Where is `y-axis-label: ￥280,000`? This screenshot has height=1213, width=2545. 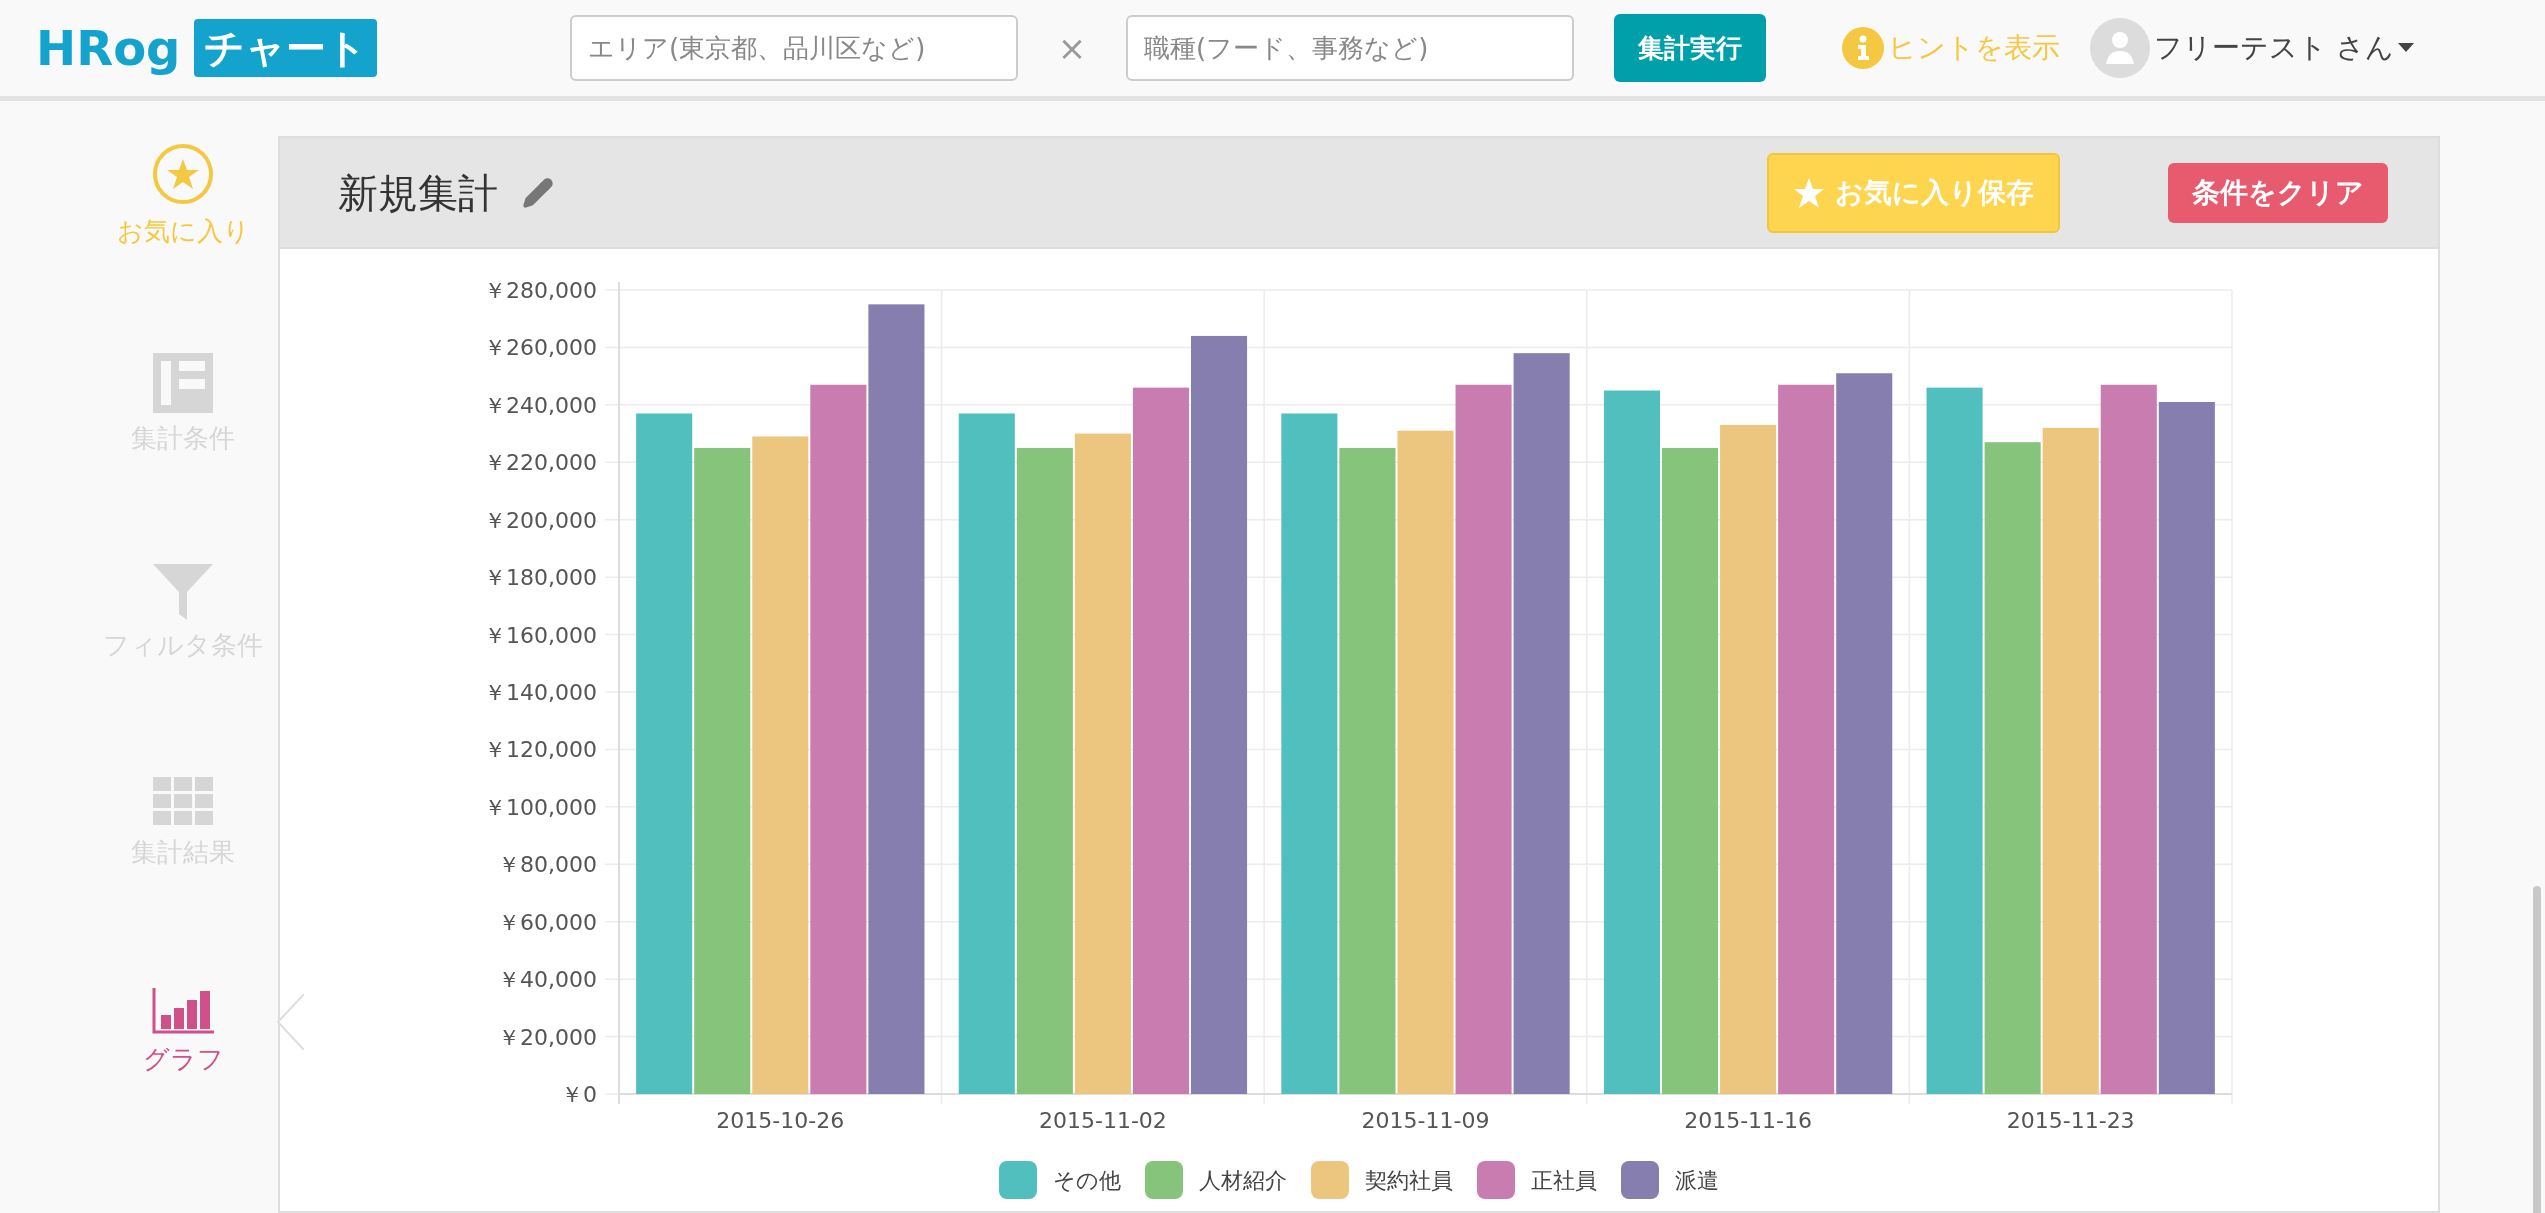 y-axis-label: ￥280,000 is located at coordinates (540, 290).